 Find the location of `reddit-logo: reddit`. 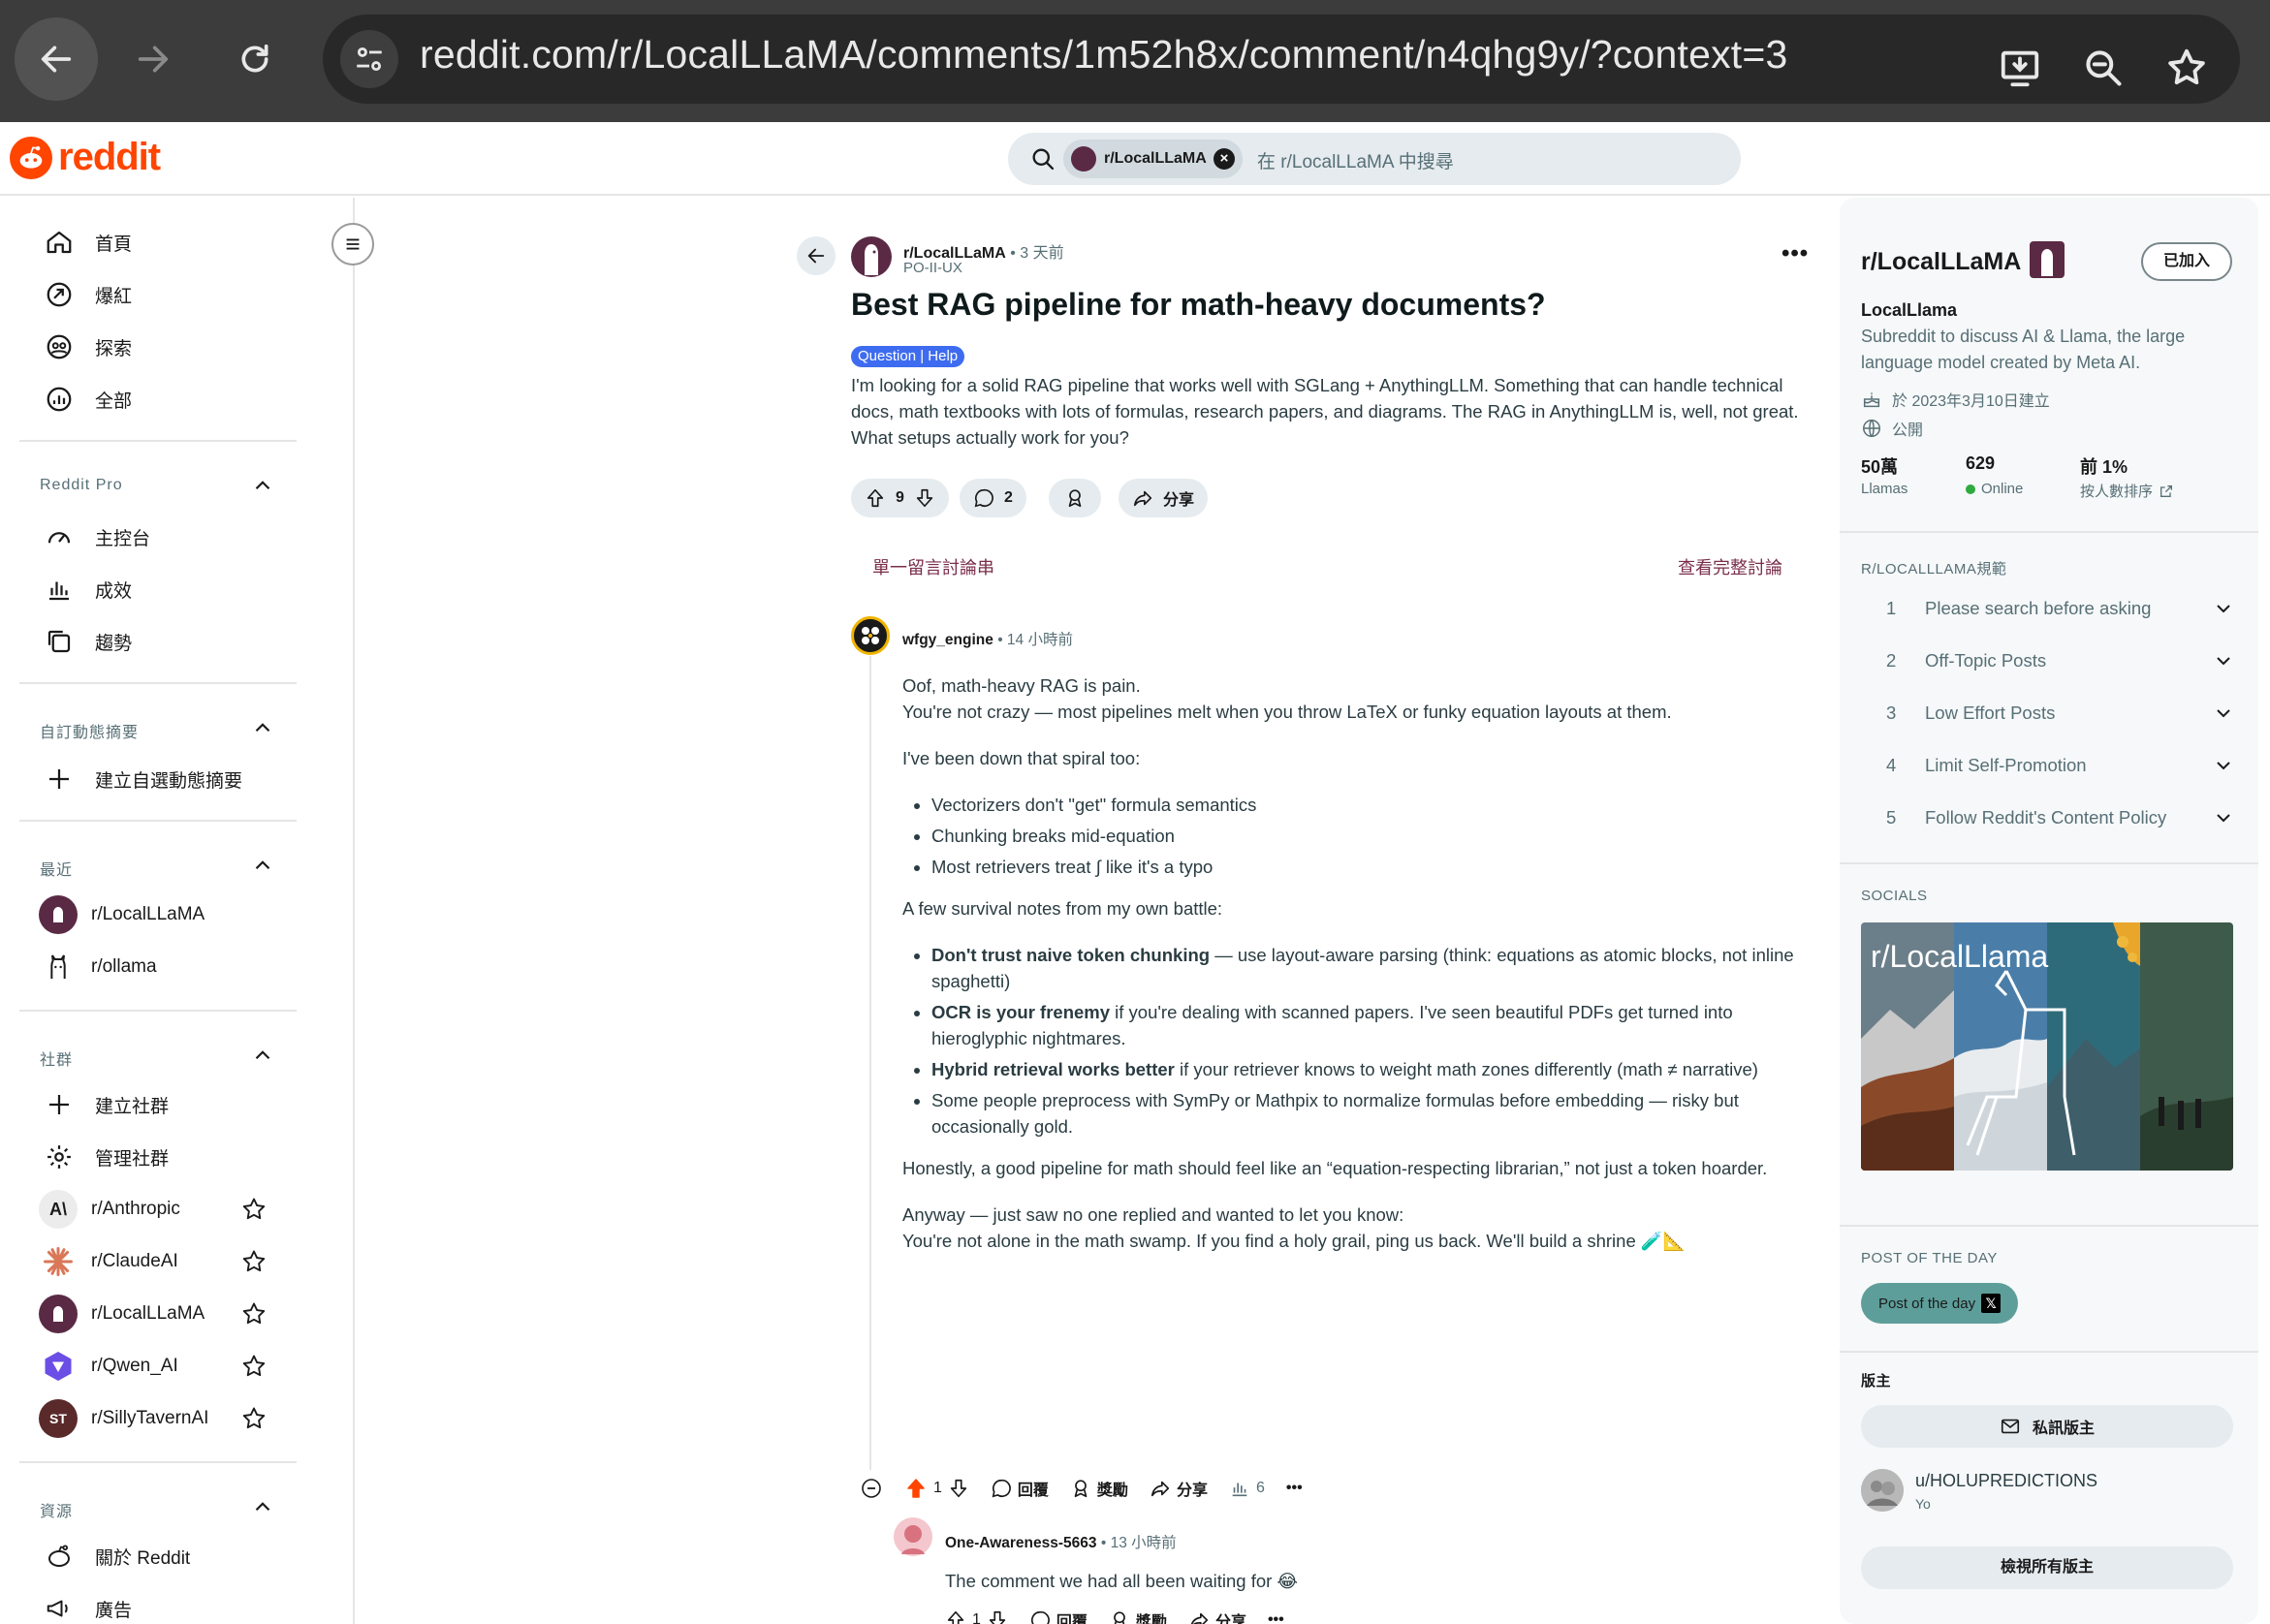

reddit-logo: reddit is located at coordinates (85, 157).